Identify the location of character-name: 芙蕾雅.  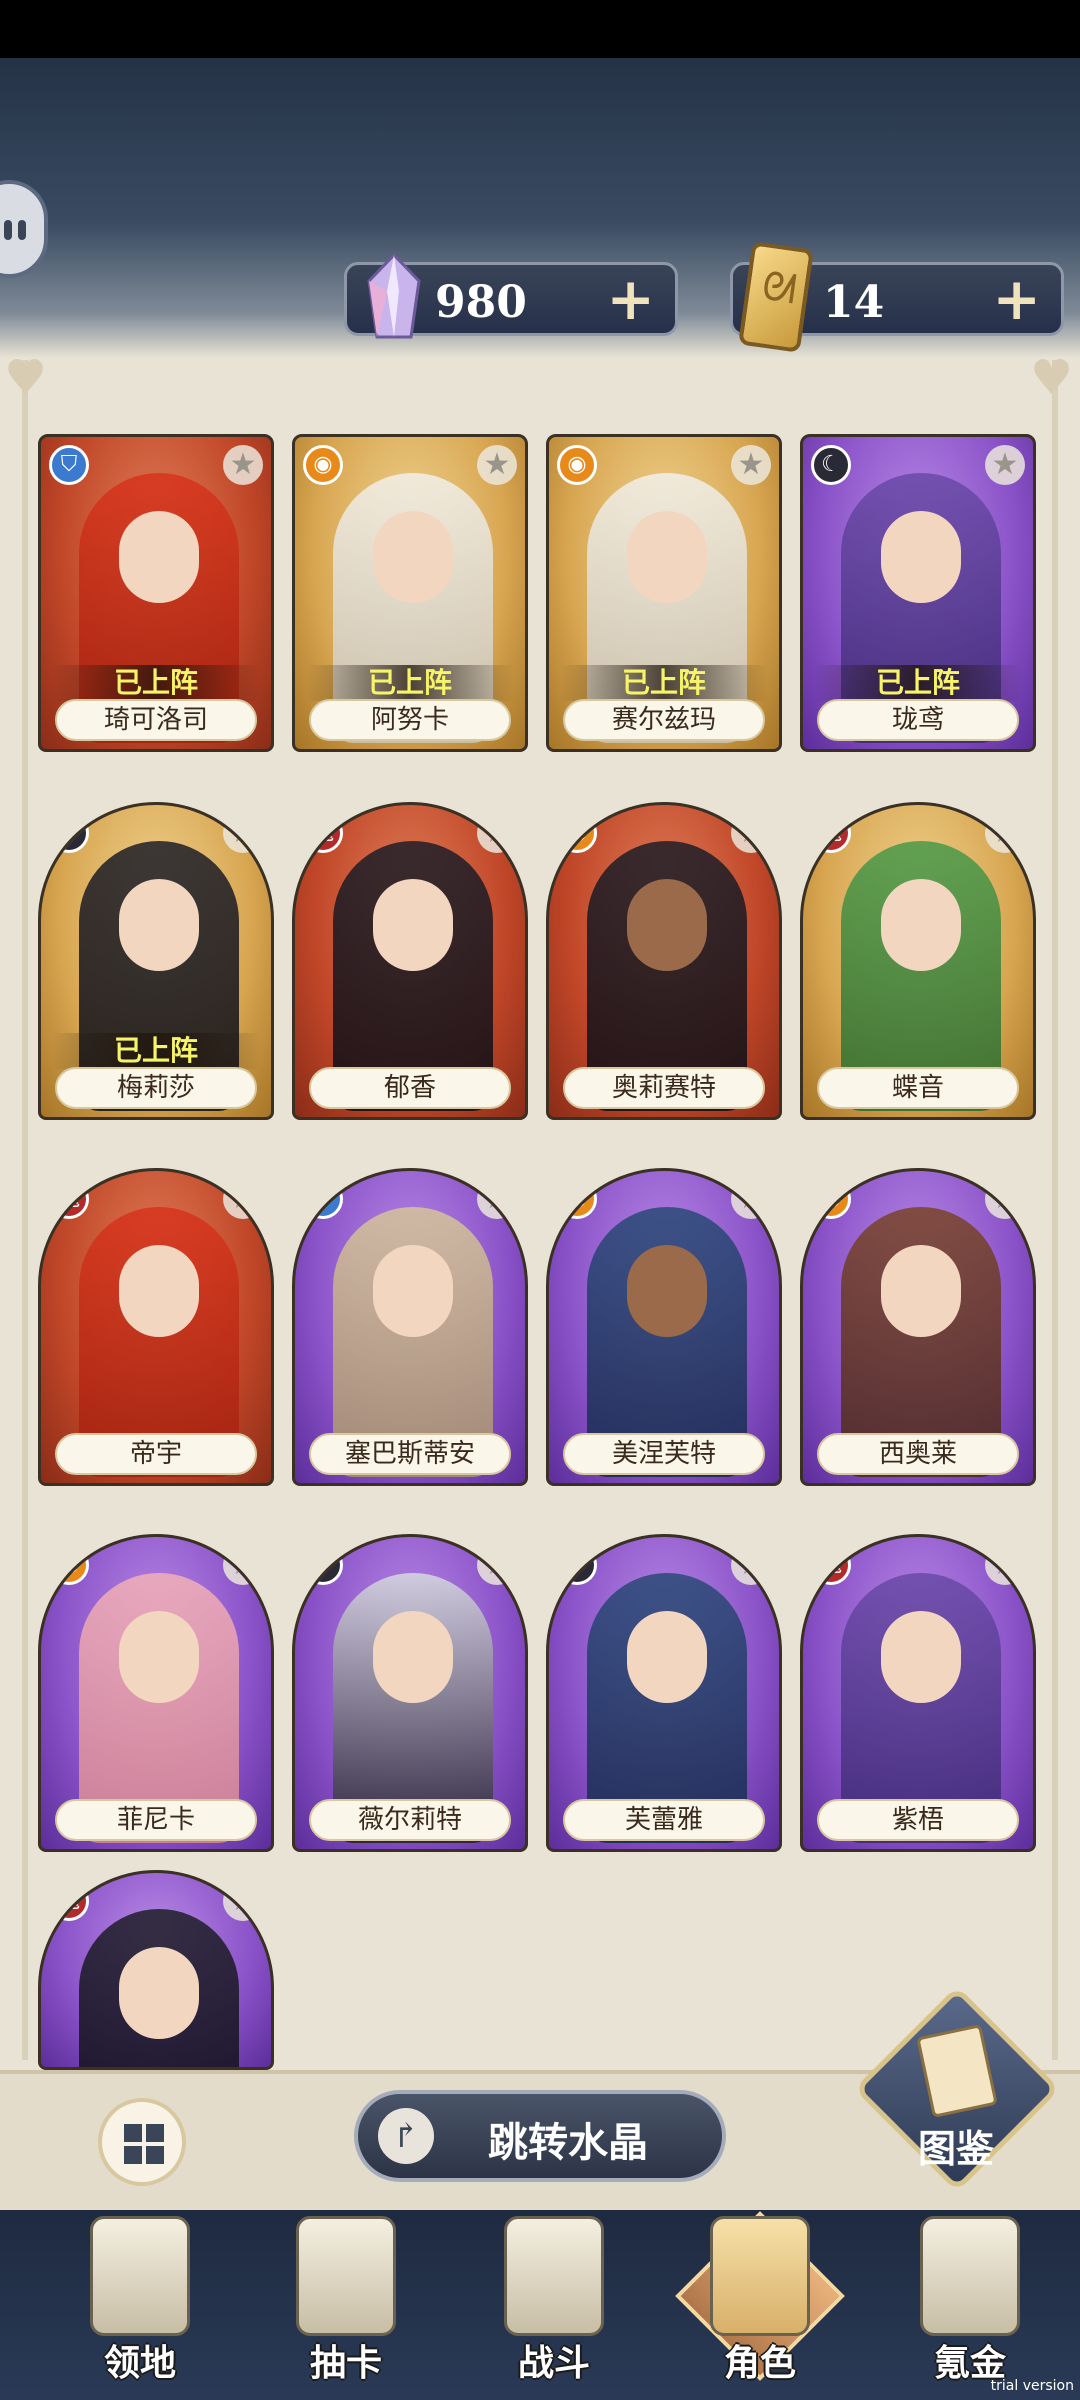
(664, 1820).